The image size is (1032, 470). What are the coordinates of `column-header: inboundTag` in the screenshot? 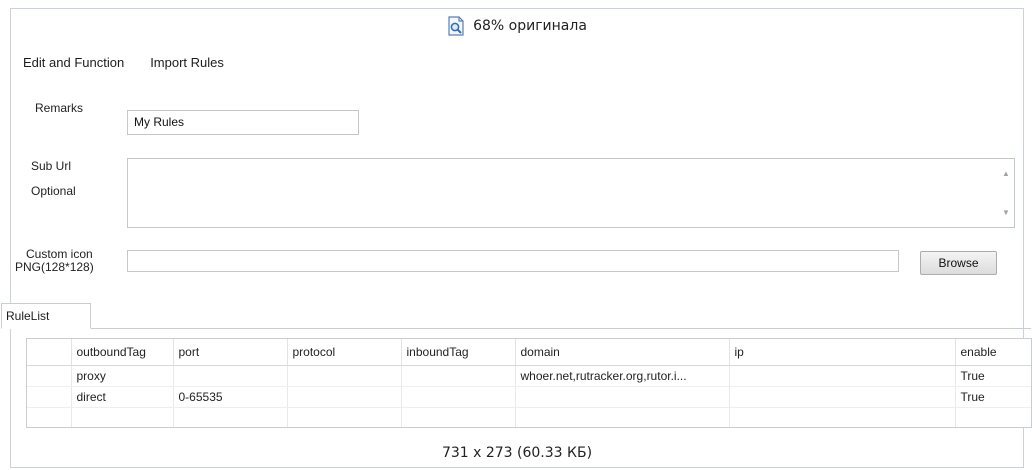 It's located at (458, 352).